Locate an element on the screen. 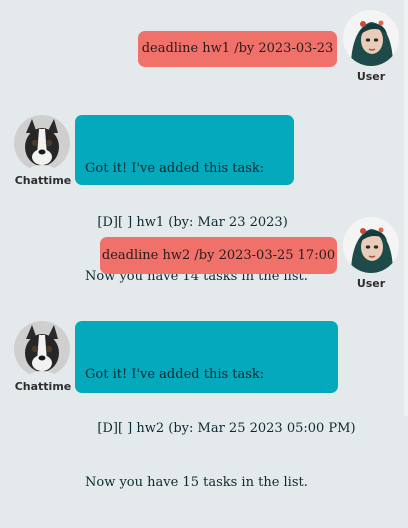 The image size is (408, 528). user-message-bubble: deadline hw1 /by 2023-03-23 is located at coordinates (237, 49).